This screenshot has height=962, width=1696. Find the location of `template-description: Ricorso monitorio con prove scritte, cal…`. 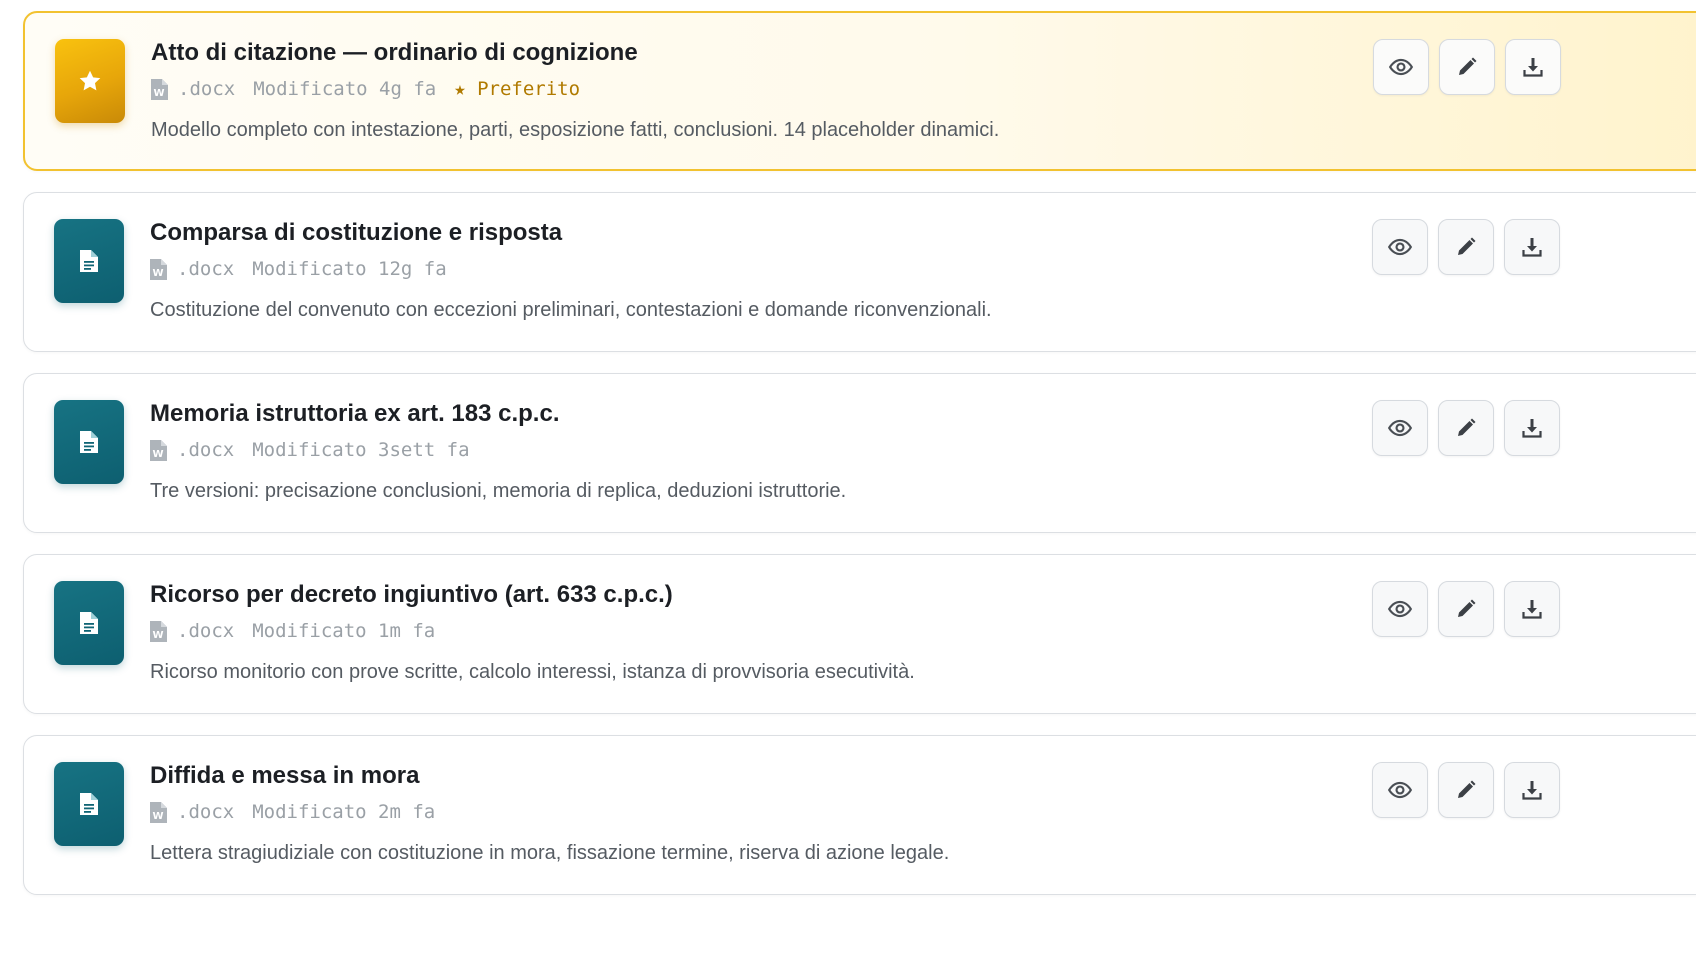

template-description: Ricorso monitorio con prove scritte, cal… is located at coordinates (532, 672).